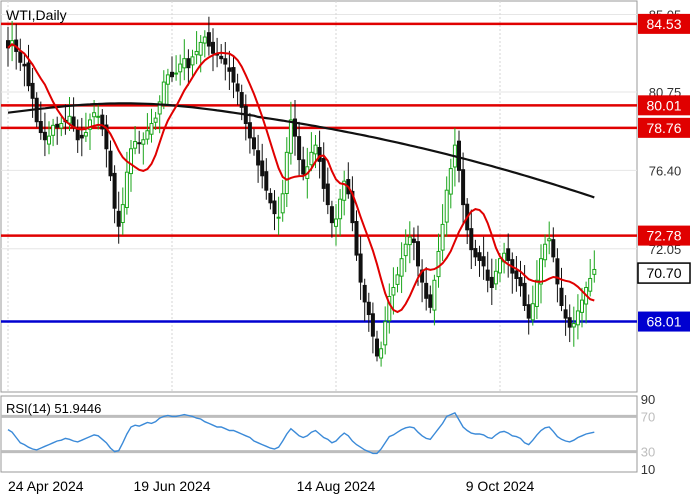 This screenshot has width=700, height=500. Describe the element at coordinates (663, 24) in the screenshot. I see `level-label: 84.53` at that location.